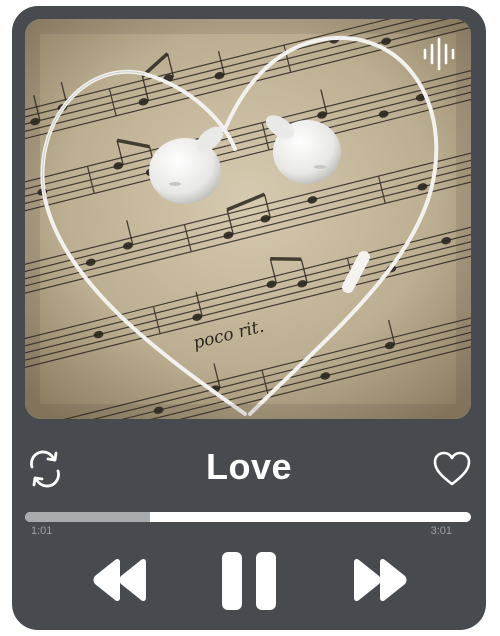 This screenshot has height=636, width=500. Describe the element at coordinates (249, 466) in the screenshot. I see `track-title: Love` at that location.